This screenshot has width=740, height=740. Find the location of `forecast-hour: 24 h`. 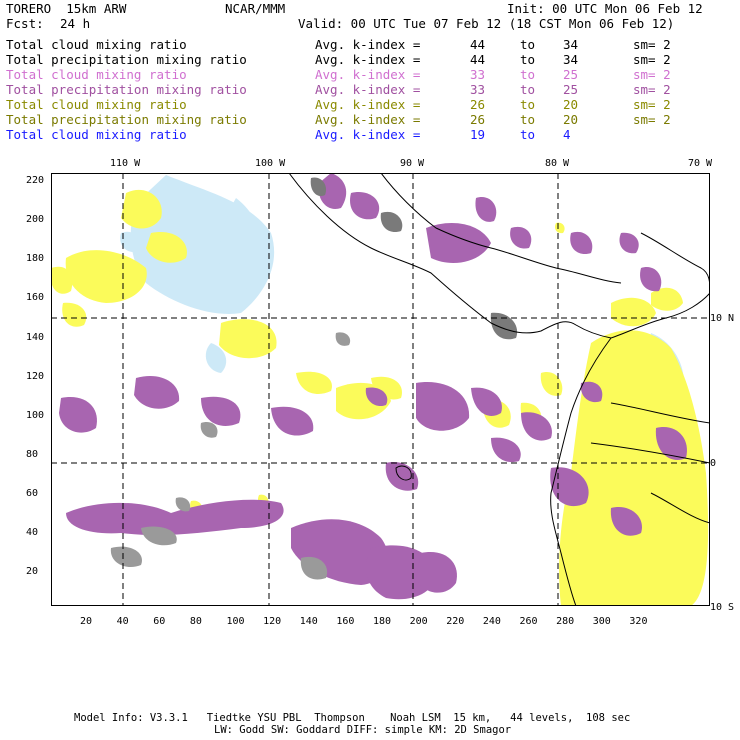

forecast-hour: 24 h is located at coordinates (75, 23).